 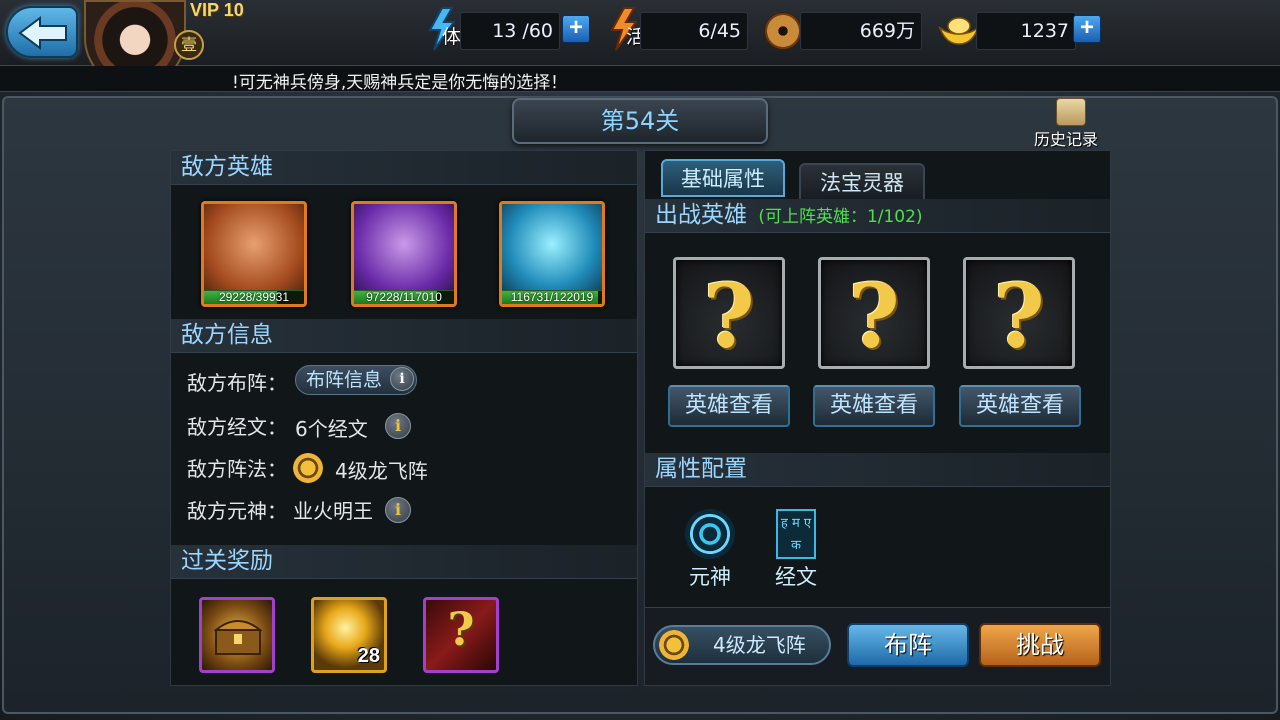 What do you see at coordinates (237, 383) in the screenshot?
I see `enemy-formation-label: 敌方布阵：` at bounding box center [237, 383].